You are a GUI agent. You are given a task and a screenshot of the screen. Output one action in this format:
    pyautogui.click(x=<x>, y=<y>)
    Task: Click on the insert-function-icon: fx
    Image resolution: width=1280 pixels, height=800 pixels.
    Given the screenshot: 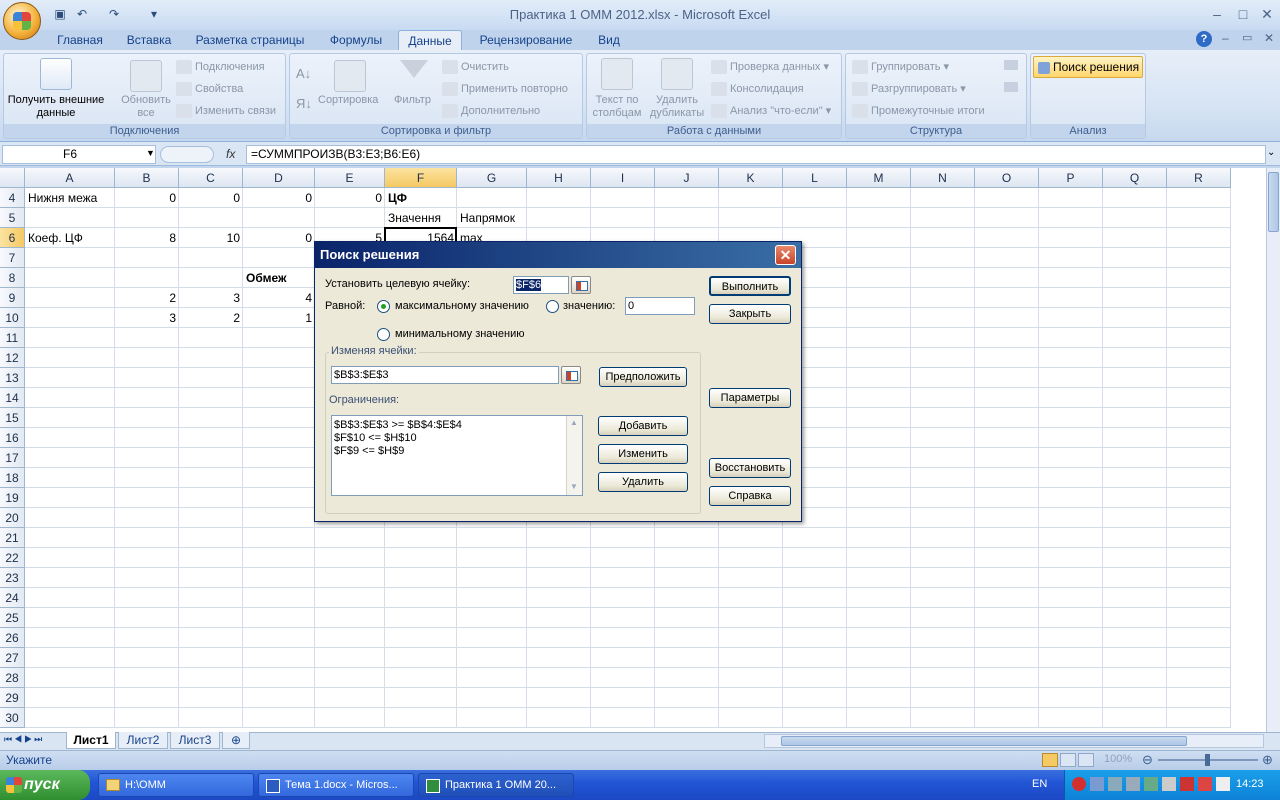 What is the action you would take?
    pyautogui.click(x=230, y=154)
    